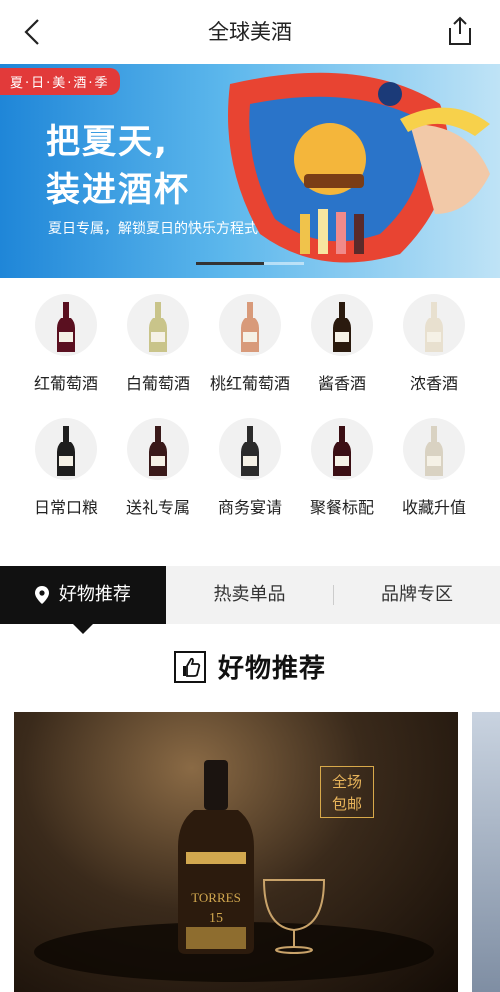  I want to click on tab-recommend: 好物推荐, so click(83, 595).